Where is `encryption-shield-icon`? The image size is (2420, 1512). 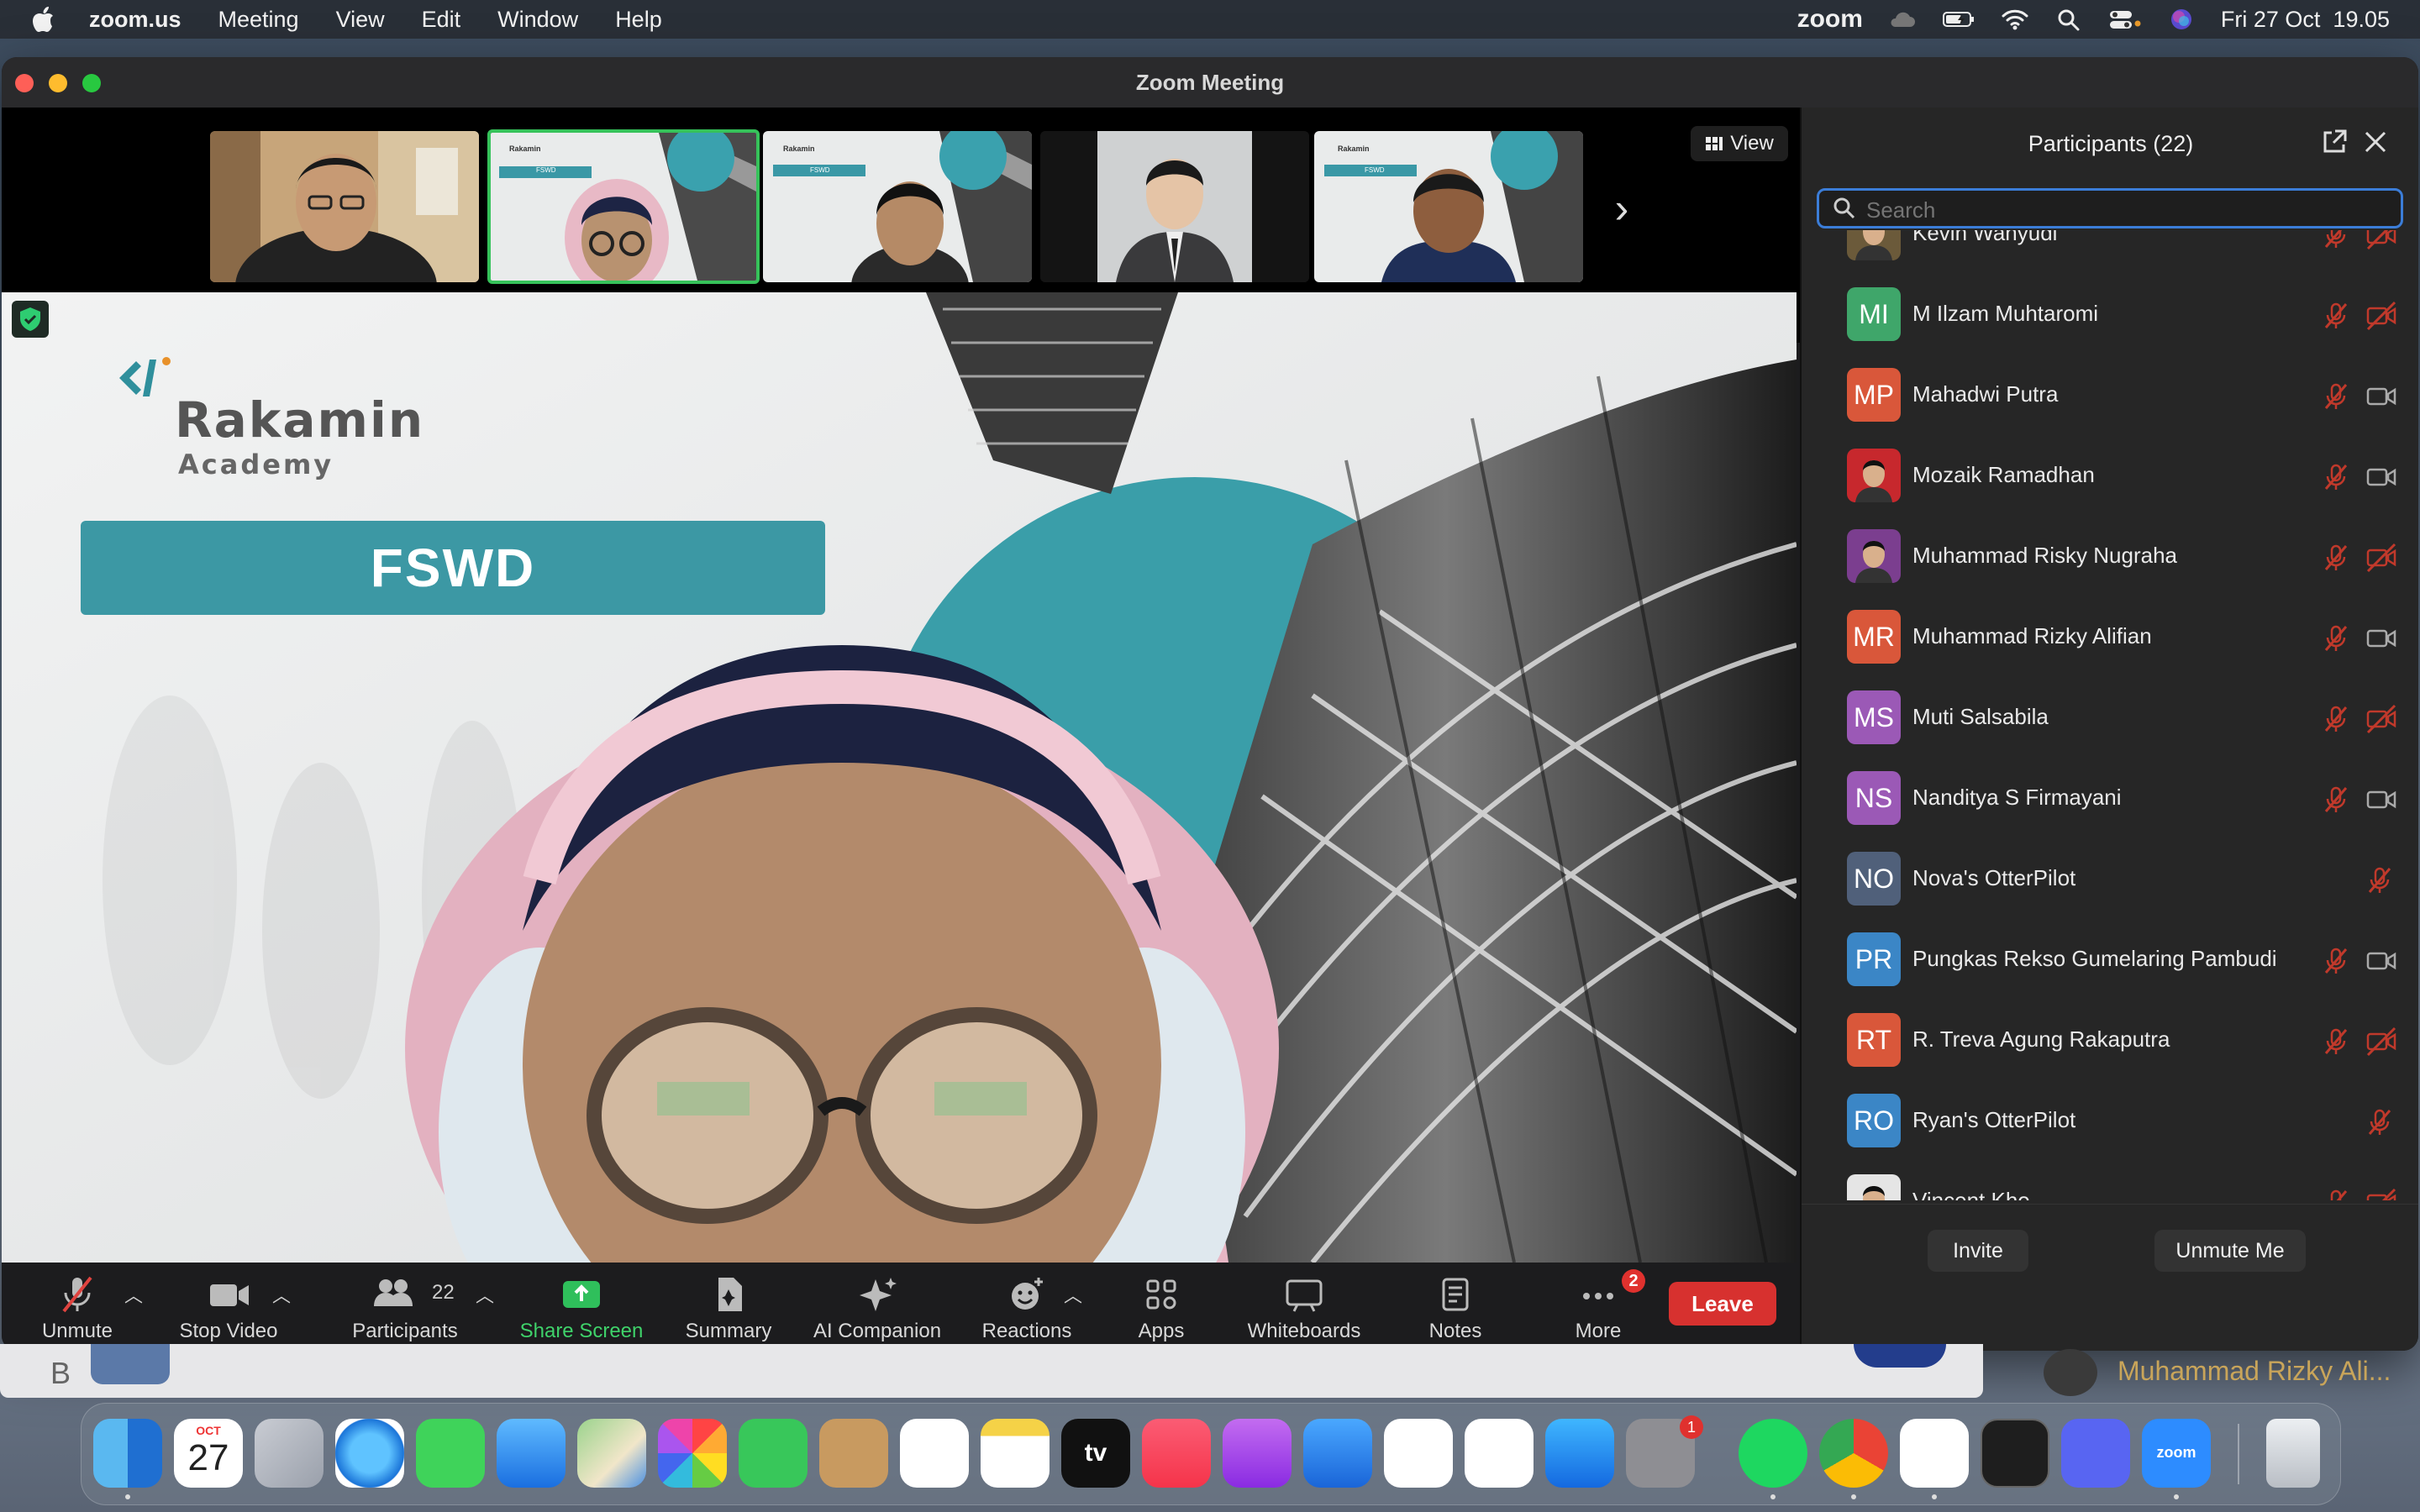 encryption-shield-icon is located at coordinates (30, 319).